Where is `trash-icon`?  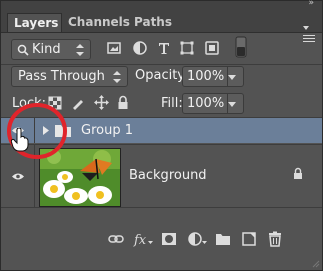
trash-icon is located at coordinates (275, 239).